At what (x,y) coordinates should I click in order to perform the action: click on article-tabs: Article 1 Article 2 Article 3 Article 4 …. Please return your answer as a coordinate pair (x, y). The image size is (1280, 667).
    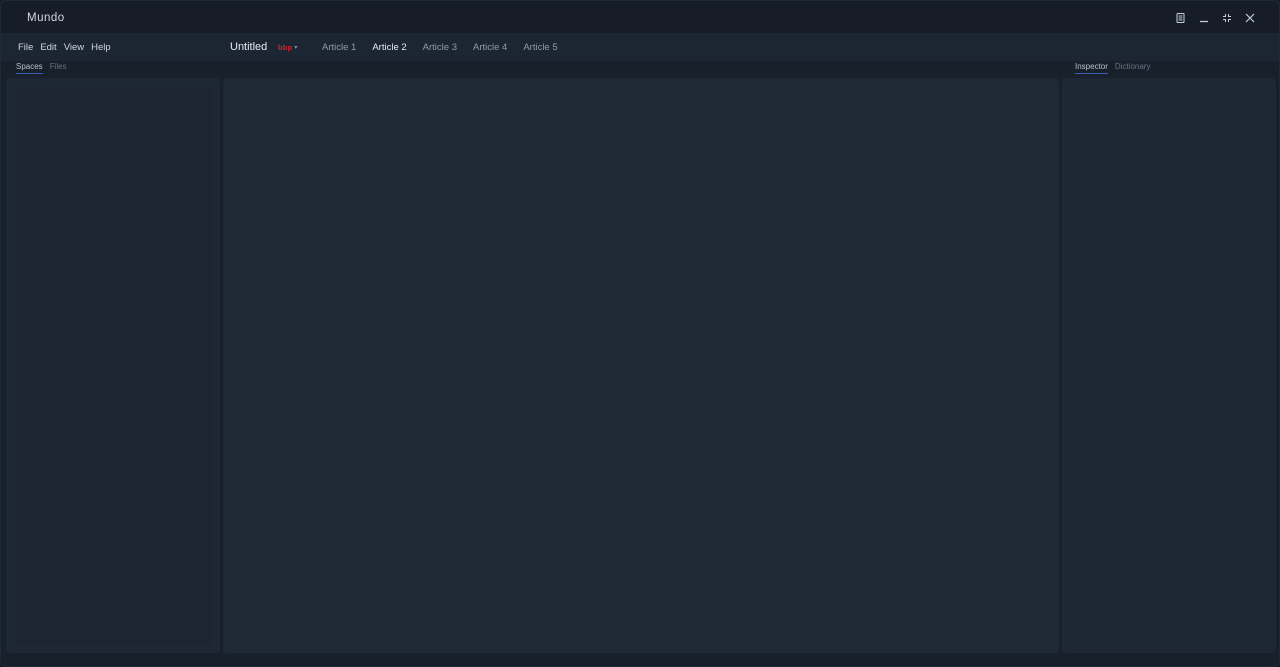
    Looking at the image, I should click on (440, 47).